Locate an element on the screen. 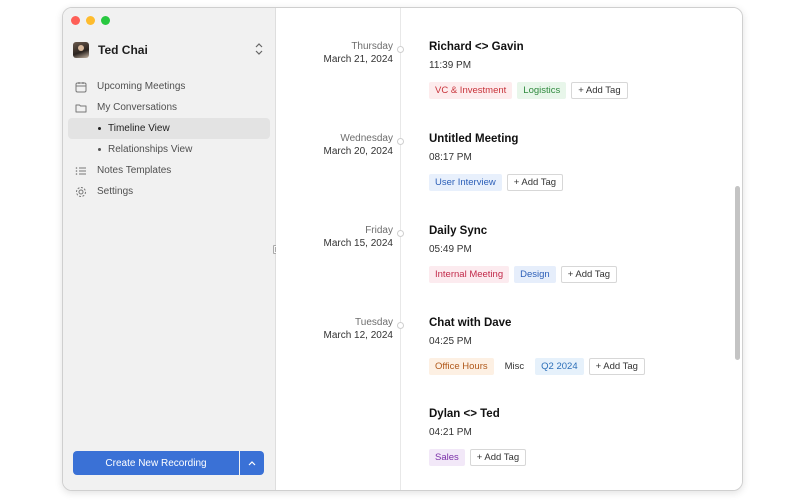  minimize-window-button is located at coordinates (90, 20).